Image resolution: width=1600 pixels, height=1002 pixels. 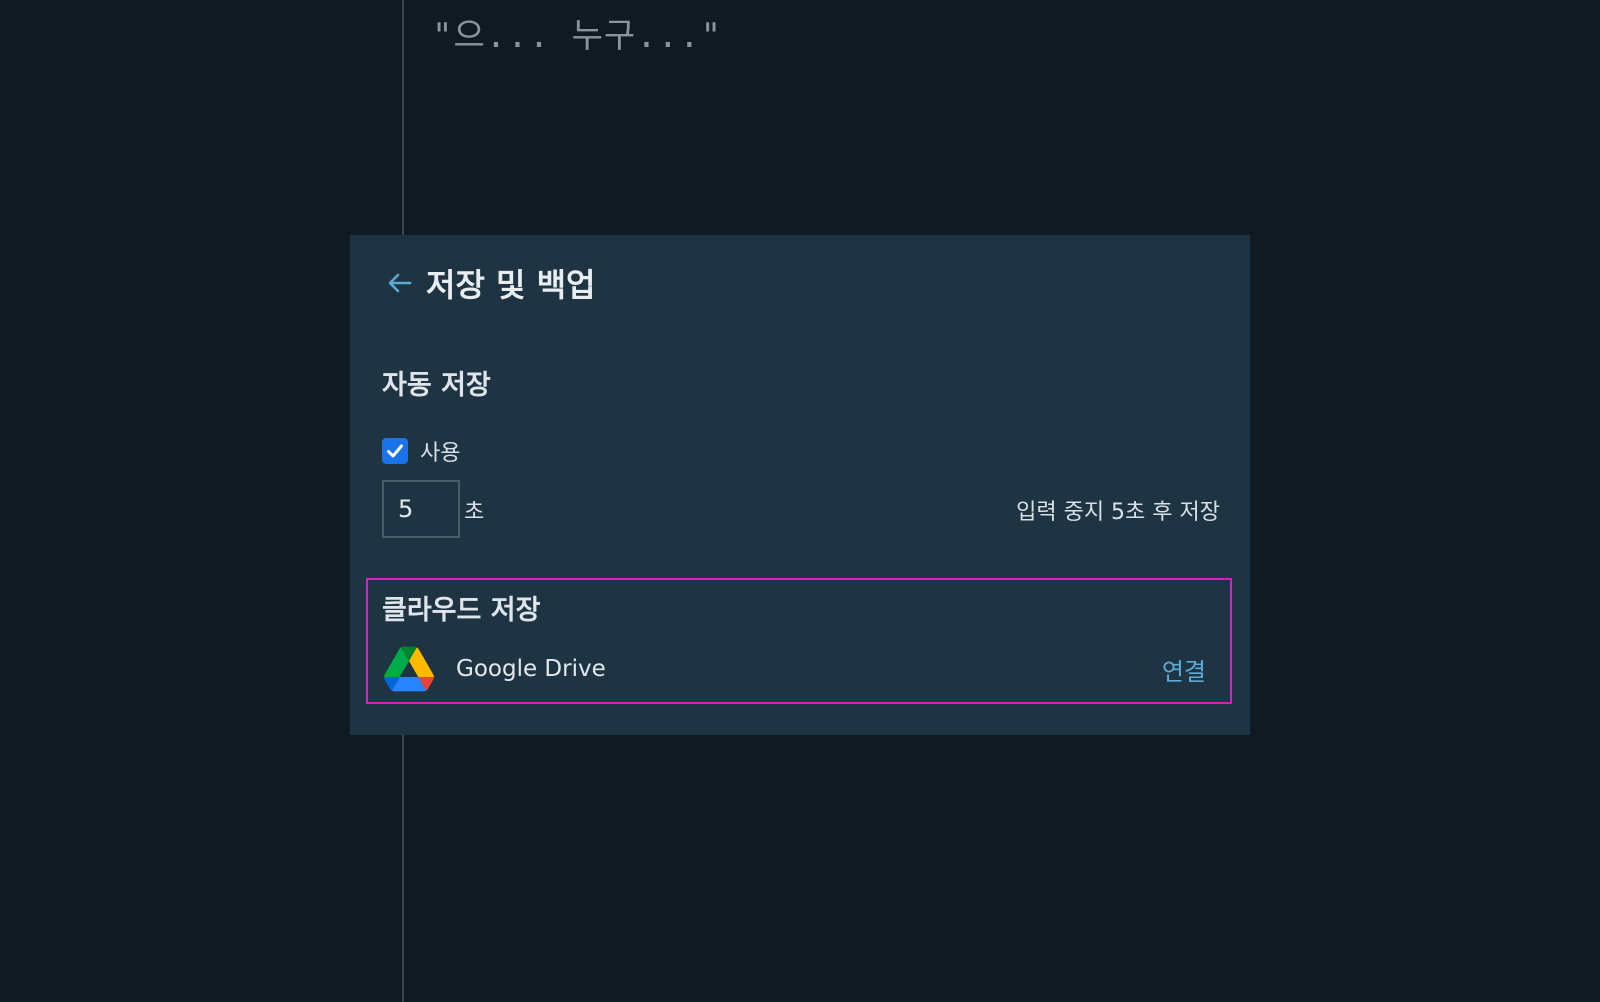 I want to click on google-drive-label: Google Drive, so click(x=531, y=669).